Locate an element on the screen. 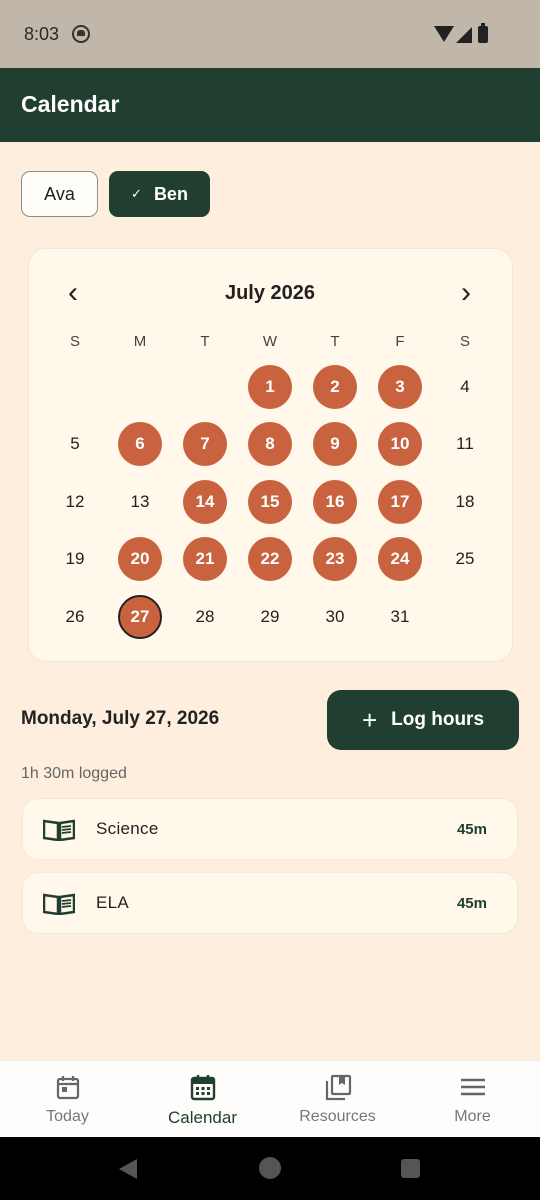 This screenshot has width=540, height=1200. calendar-day: 20 is located at coordinates (140, 559).